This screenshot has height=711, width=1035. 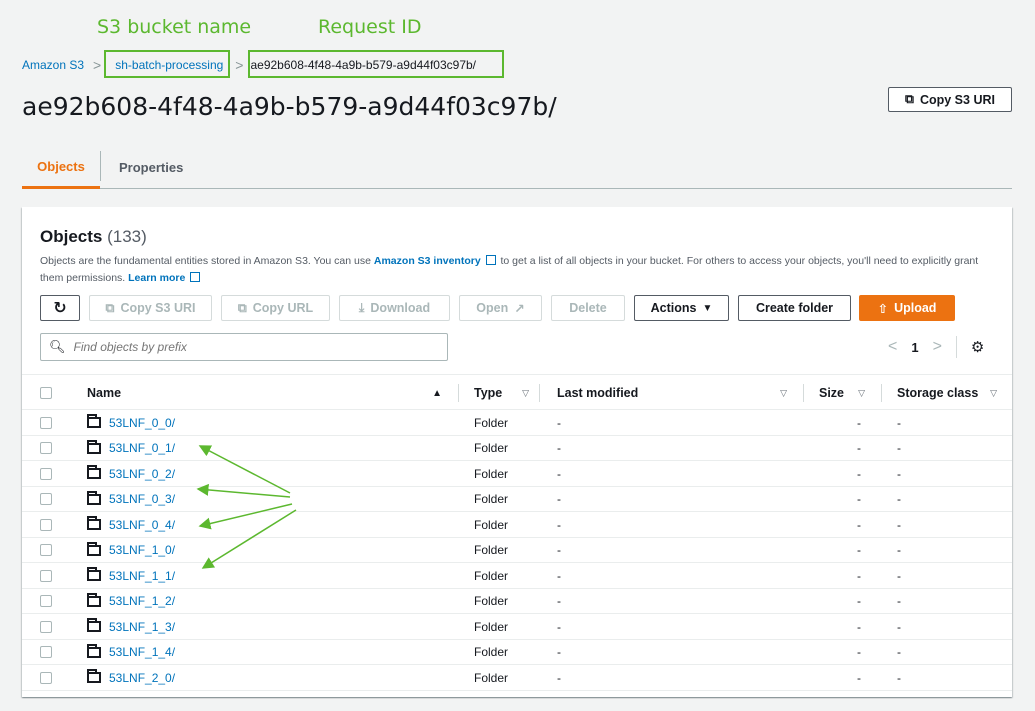 I want to click on gear-icon: ⚙, so click(x=977, y=347).